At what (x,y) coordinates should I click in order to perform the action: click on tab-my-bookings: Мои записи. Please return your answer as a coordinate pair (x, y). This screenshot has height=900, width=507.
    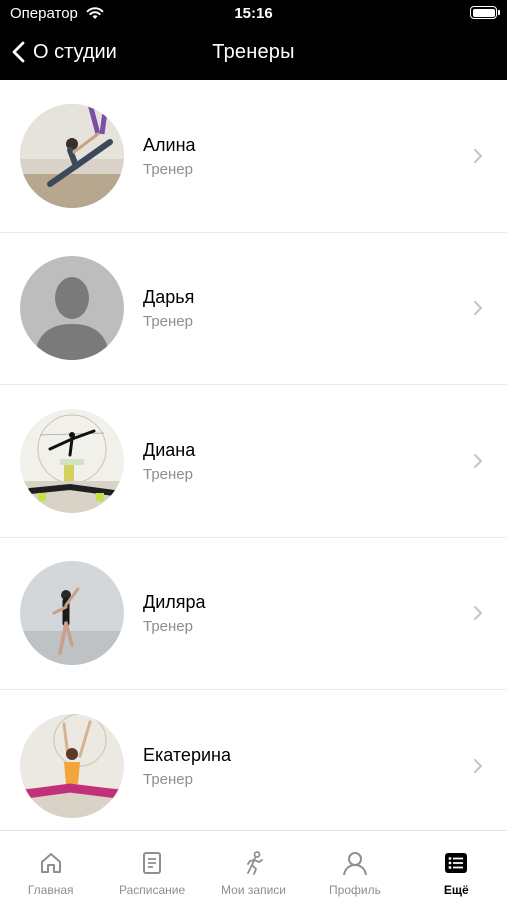
    Looking at the image, I should click on (253, 865).